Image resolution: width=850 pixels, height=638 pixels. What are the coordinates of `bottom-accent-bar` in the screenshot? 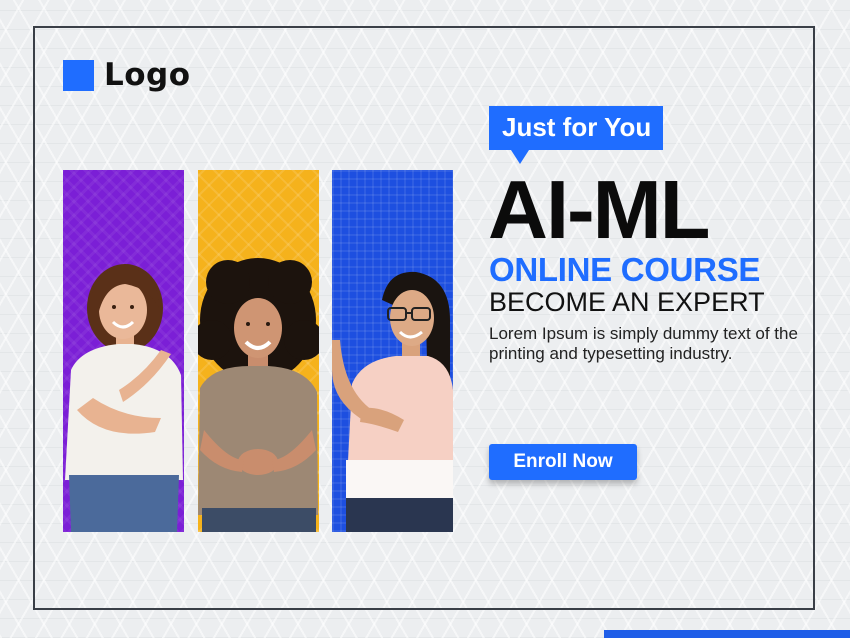 It's located at (727, 634).